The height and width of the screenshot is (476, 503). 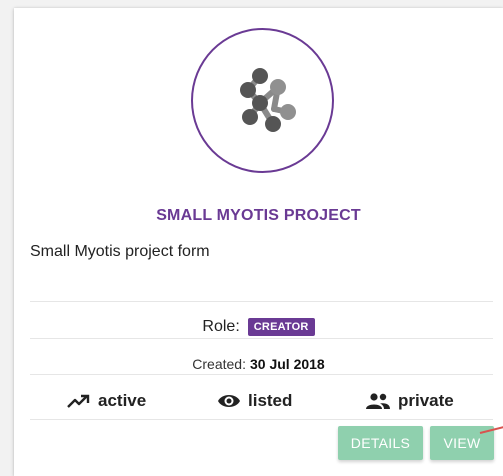 I want to click on status-private-label: private, so click(x=426, y=400).